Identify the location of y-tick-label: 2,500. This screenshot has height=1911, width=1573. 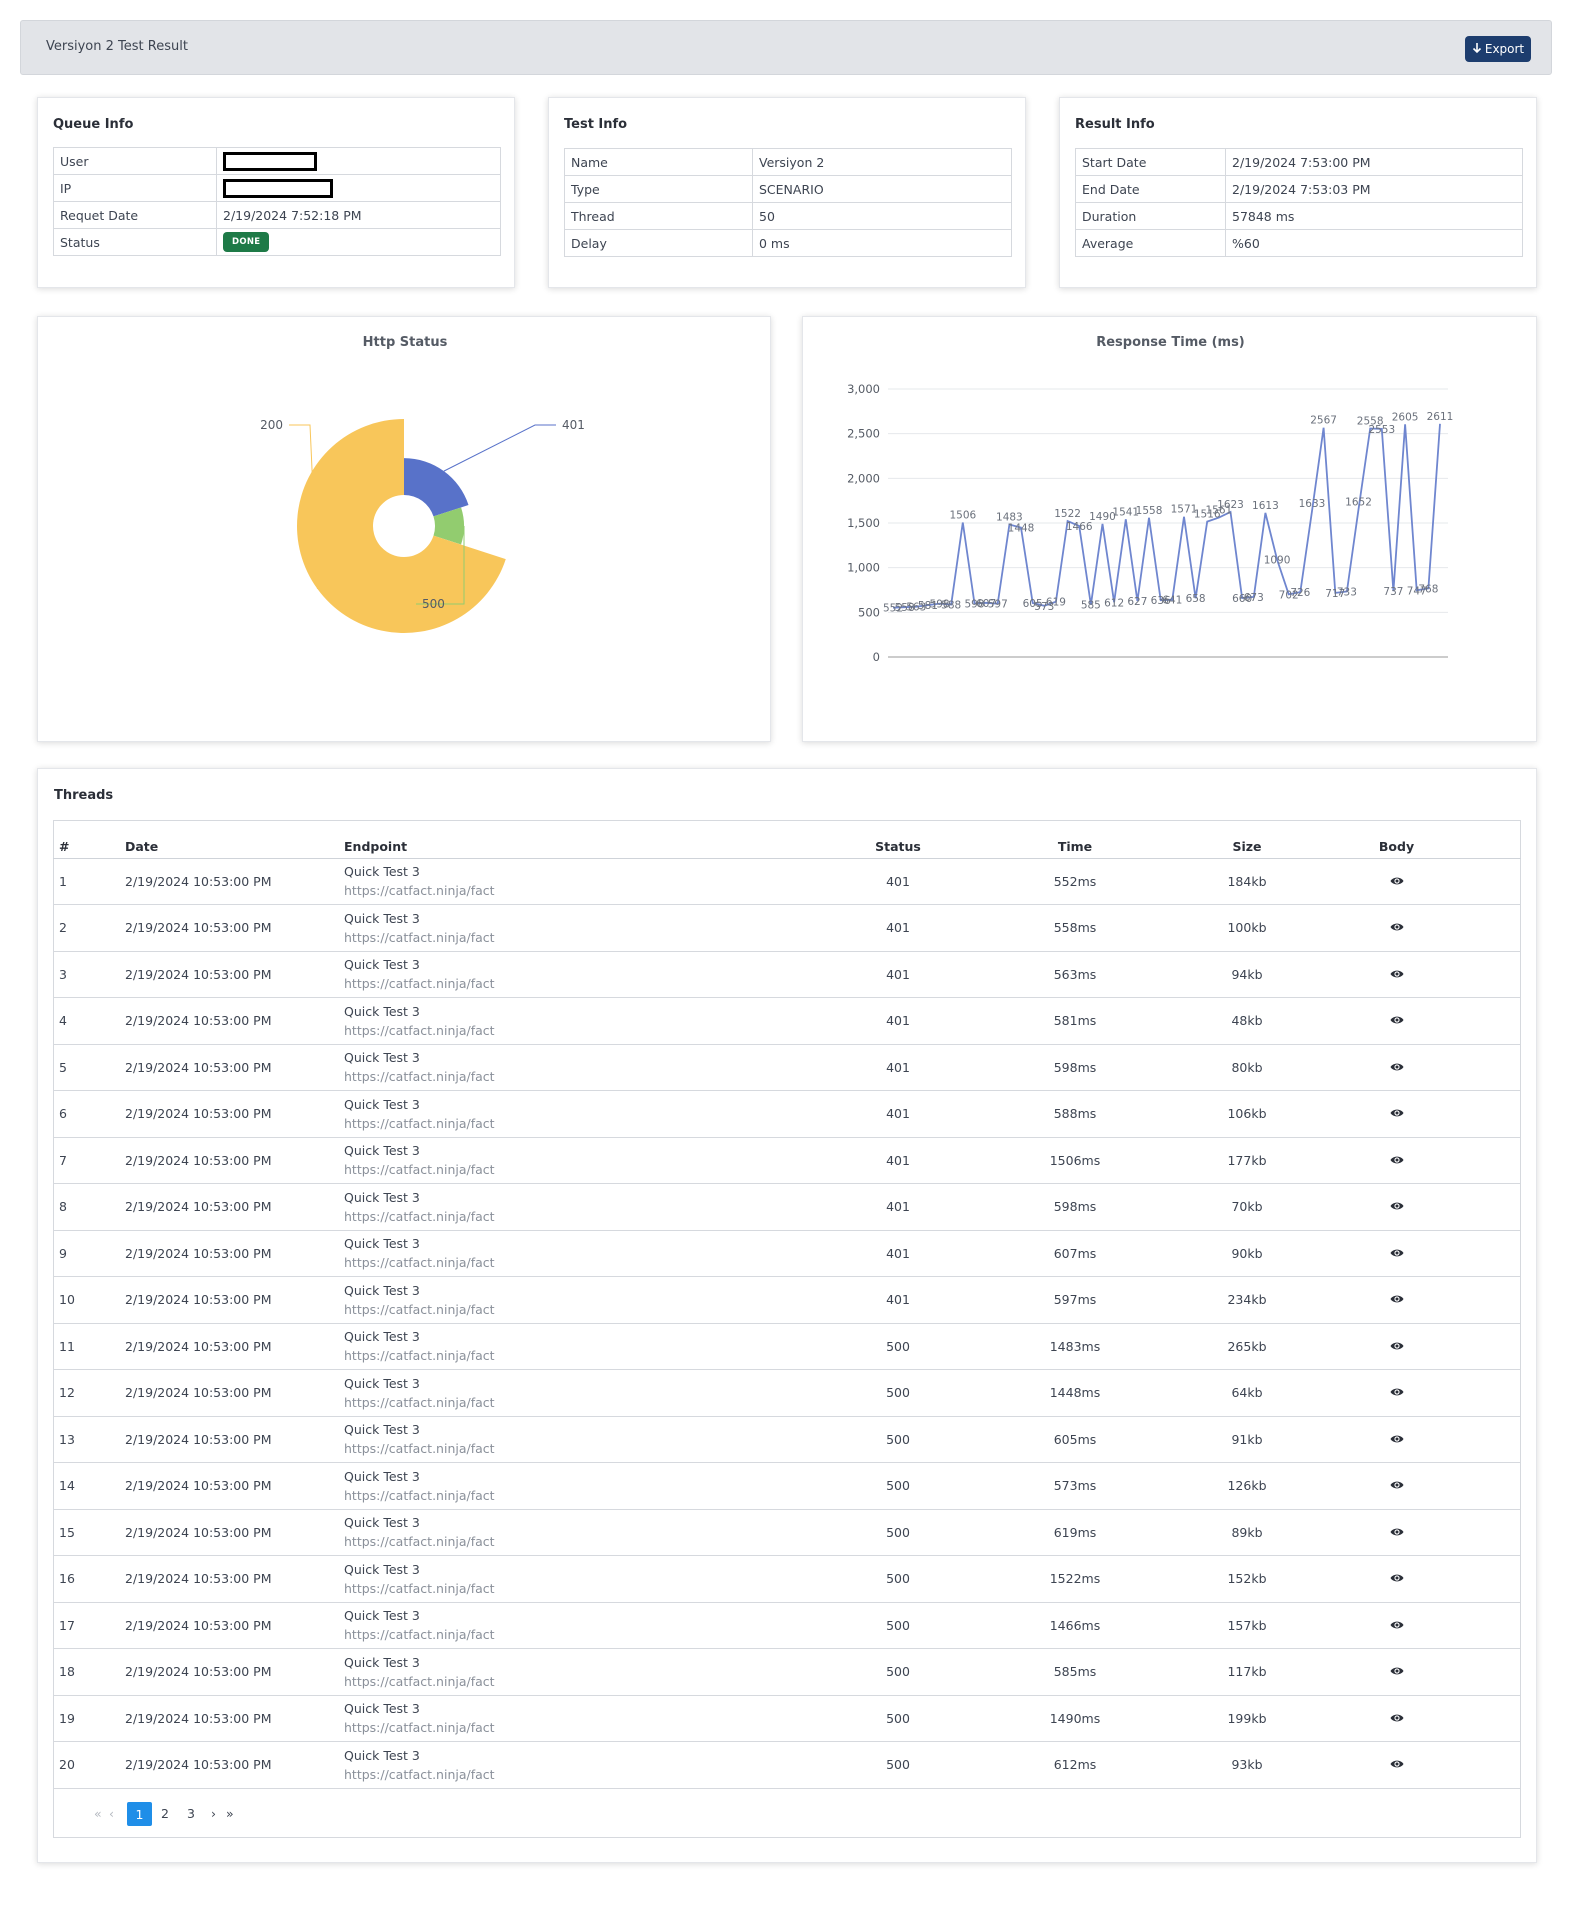
(863, 434).